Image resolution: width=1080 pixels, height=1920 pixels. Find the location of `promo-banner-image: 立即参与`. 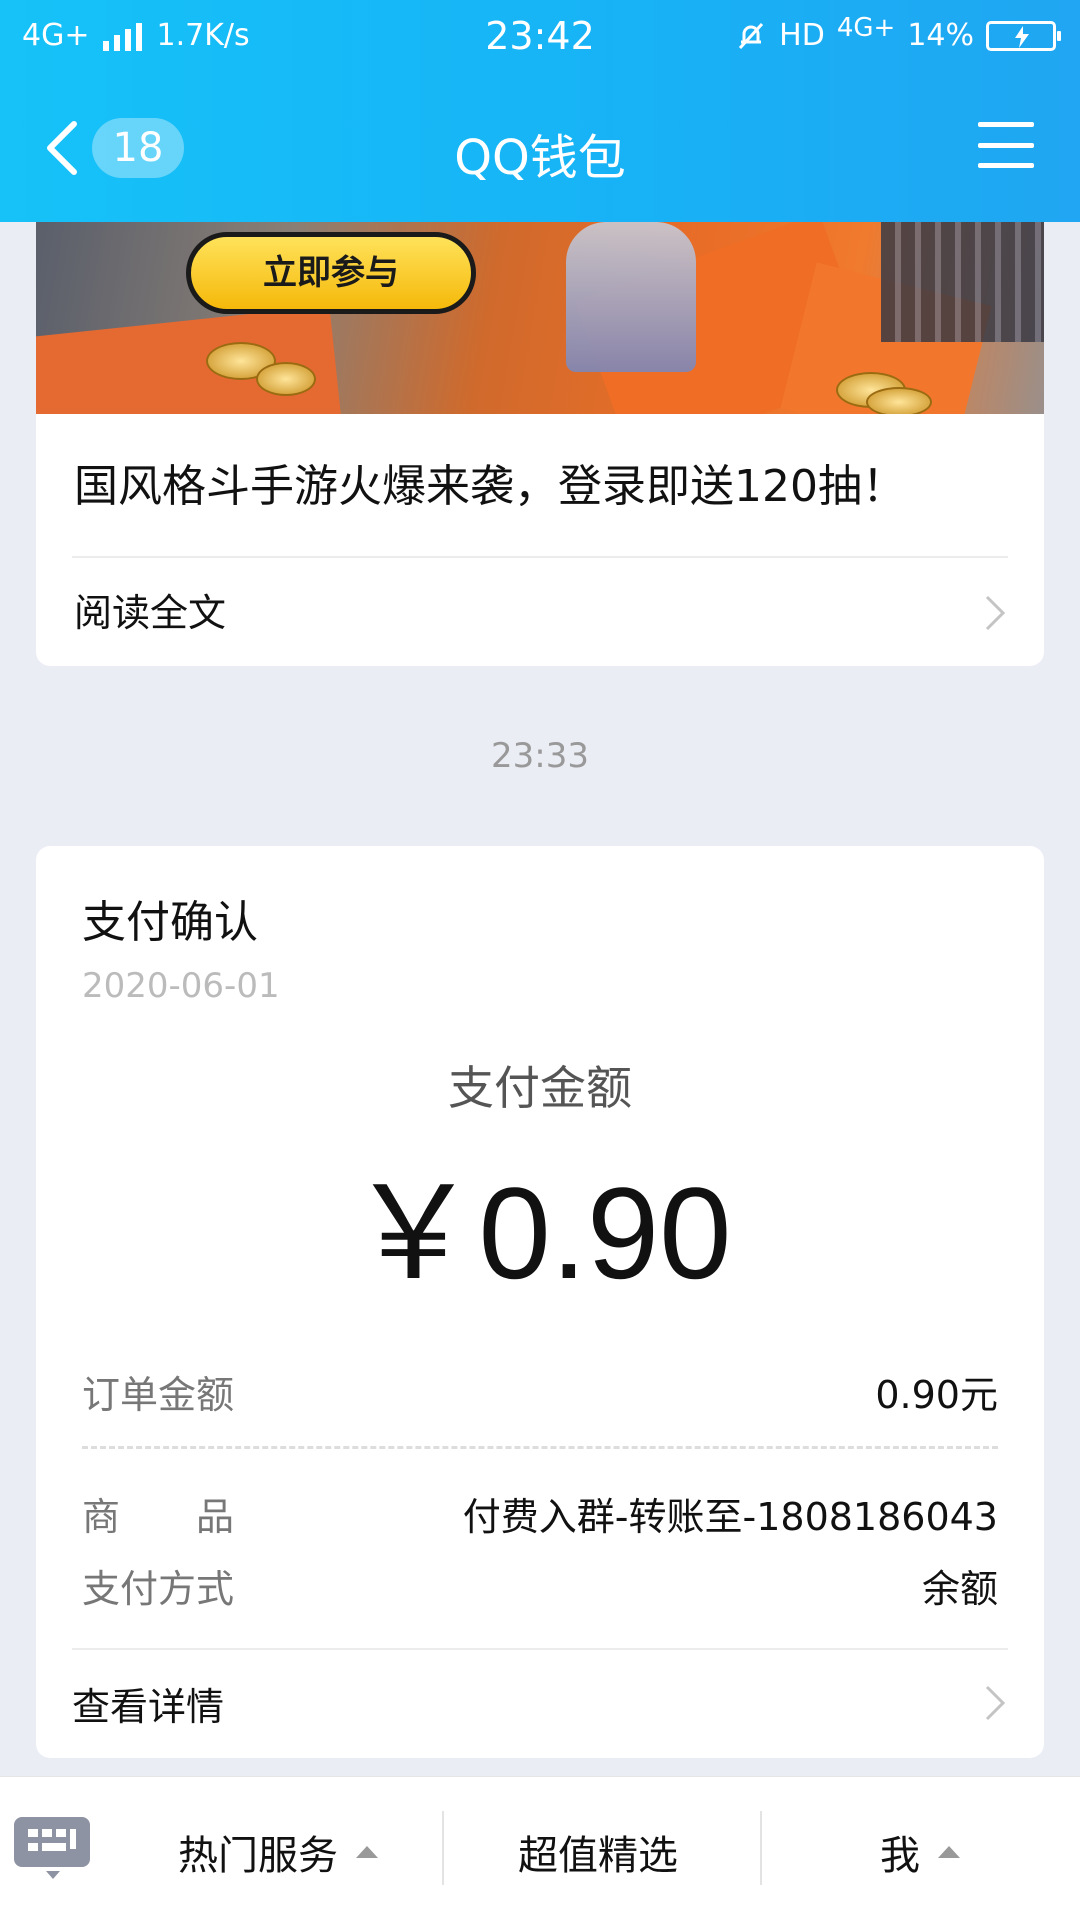

promo-banner-image: 立即参与 is located at coordinates (540, 318).